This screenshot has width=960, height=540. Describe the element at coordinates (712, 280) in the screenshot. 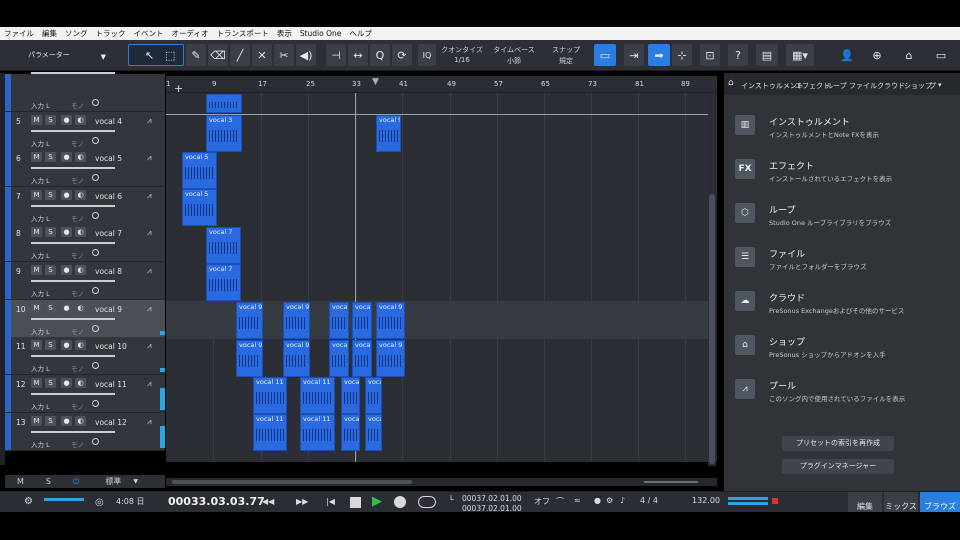

I see `vertical-scrollbar` at that location.